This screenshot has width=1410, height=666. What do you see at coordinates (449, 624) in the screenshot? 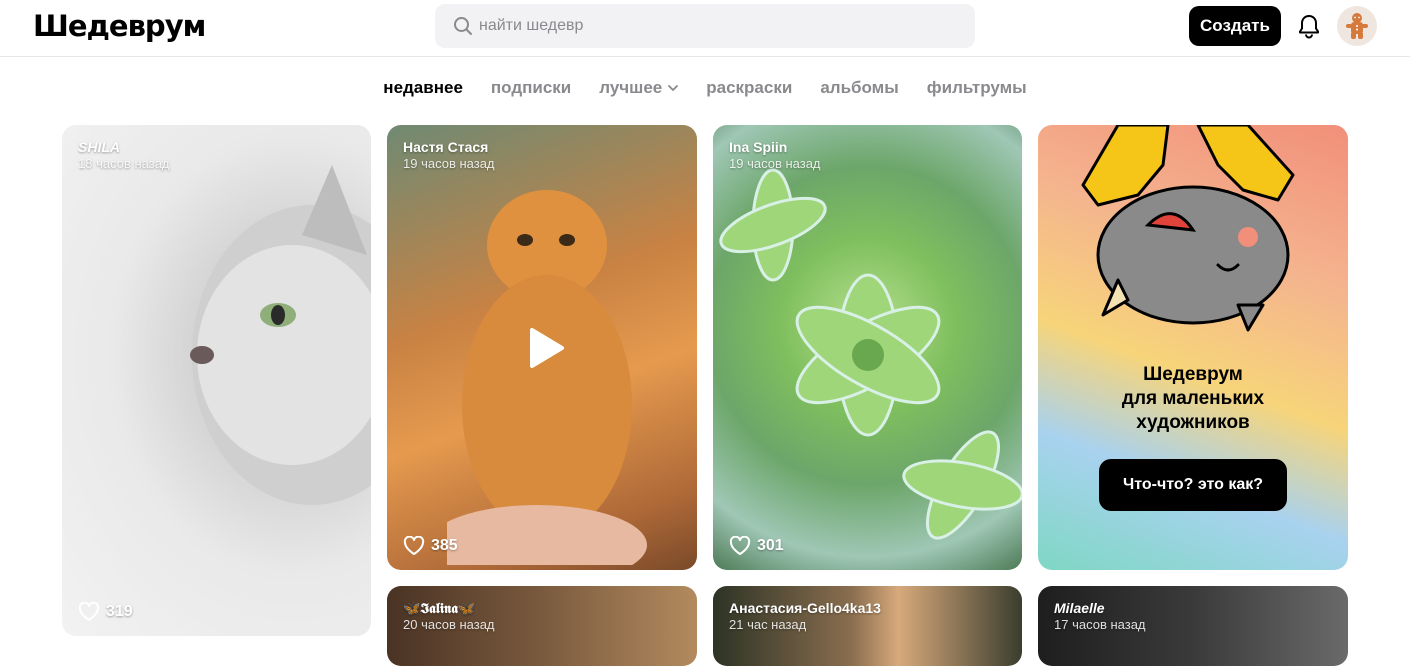
I see `card-time: 20 часов назад` at bounding box center [449, 624].